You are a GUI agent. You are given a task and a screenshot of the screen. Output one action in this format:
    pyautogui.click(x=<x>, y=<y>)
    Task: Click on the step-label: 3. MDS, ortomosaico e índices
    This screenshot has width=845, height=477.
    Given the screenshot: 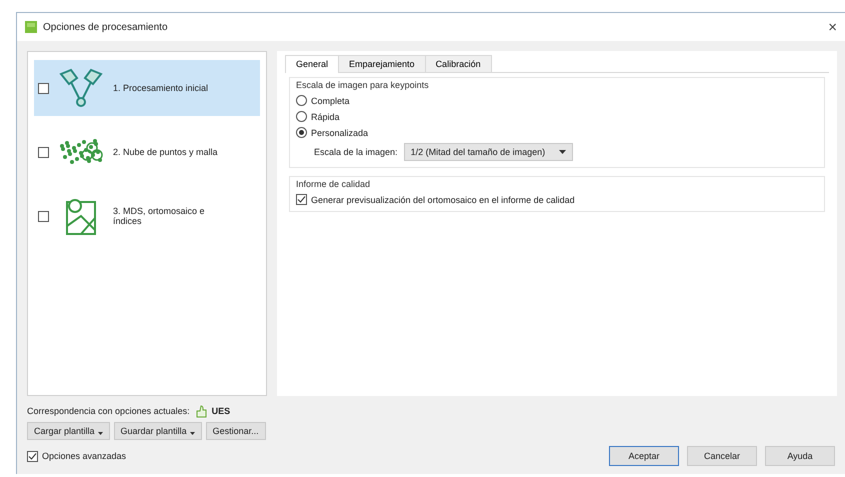 What is the action you would take?
    pyautogui.click(x=159, y=216)
    